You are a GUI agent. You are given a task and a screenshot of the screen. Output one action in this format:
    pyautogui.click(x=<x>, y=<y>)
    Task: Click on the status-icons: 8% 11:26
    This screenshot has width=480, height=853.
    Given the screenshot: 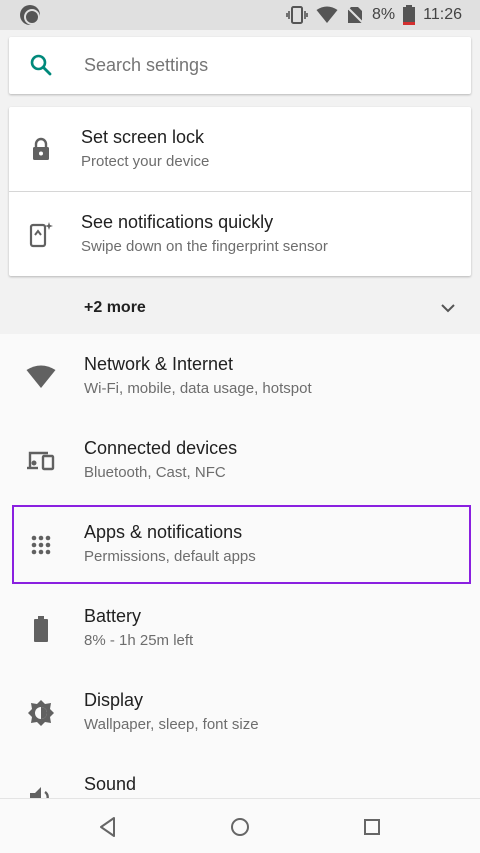 What is the action you would take?
    pyautogui.click(x=374, y=15)
    